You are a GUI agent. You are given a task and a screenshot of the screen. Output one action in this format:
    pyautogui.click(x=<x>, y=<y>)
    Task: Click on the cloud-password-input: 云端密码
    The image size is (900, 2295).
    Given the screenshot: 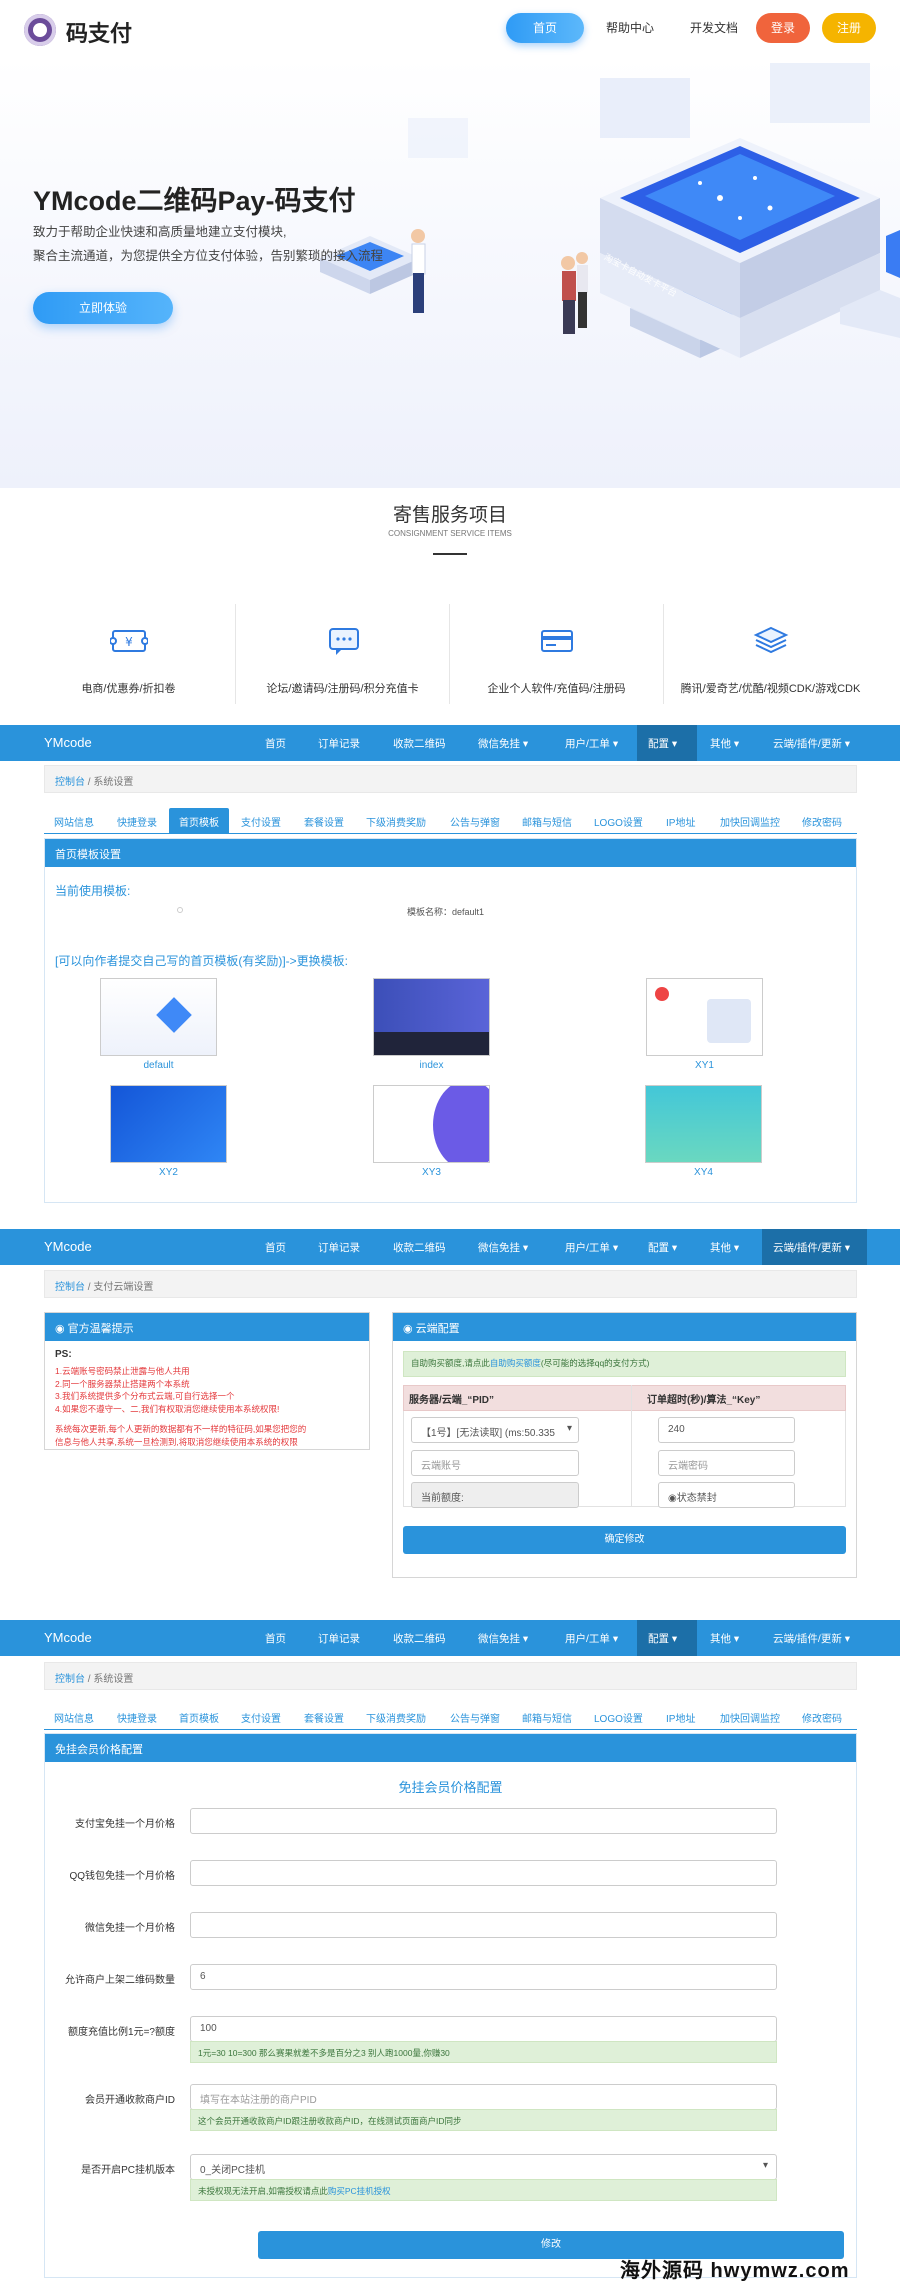 What is the action you would take?
    pyautogui.click(x=726, y=1463)
    